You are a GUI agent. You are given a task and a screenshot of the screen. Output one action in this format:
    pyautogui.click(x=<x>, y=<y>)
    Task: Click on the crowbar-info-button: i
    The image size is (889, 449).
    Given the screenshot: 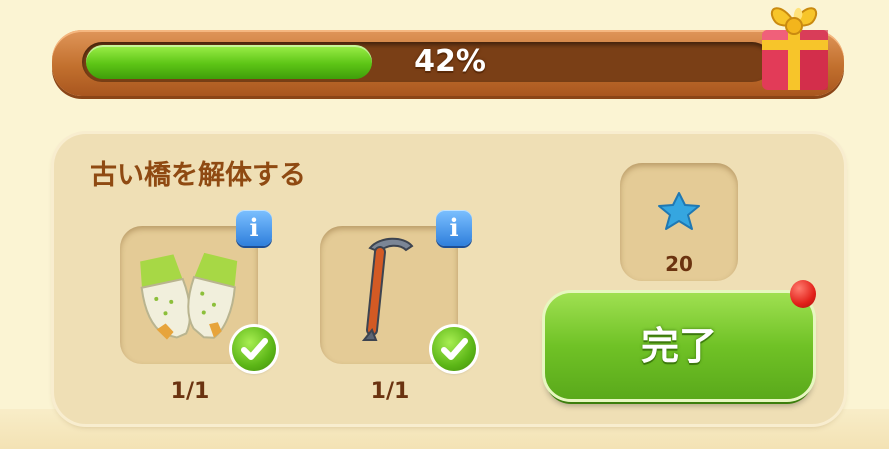 What is the action you would take?
    pyautogui.click(x=454, y=228)
    